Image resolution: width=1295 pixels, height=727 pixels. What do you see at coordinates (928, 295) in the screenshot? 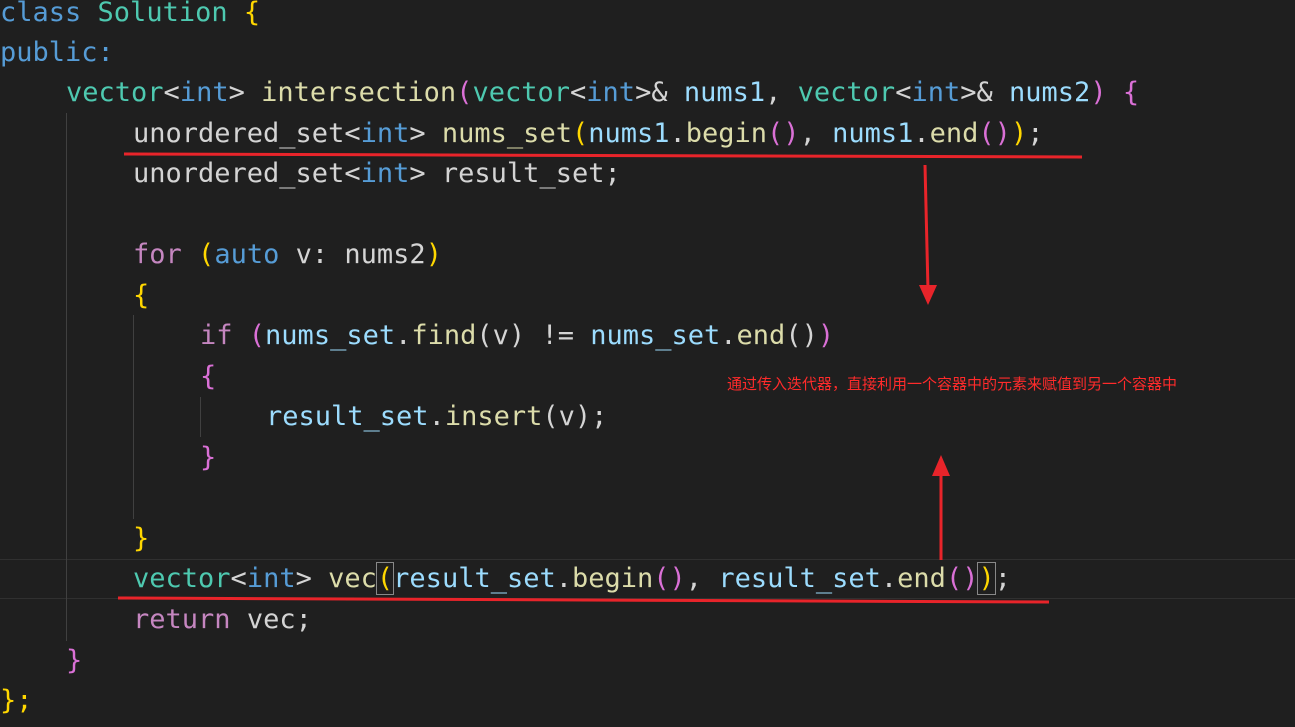
I see `arrow-down-head` at bounding box center [928, 295].